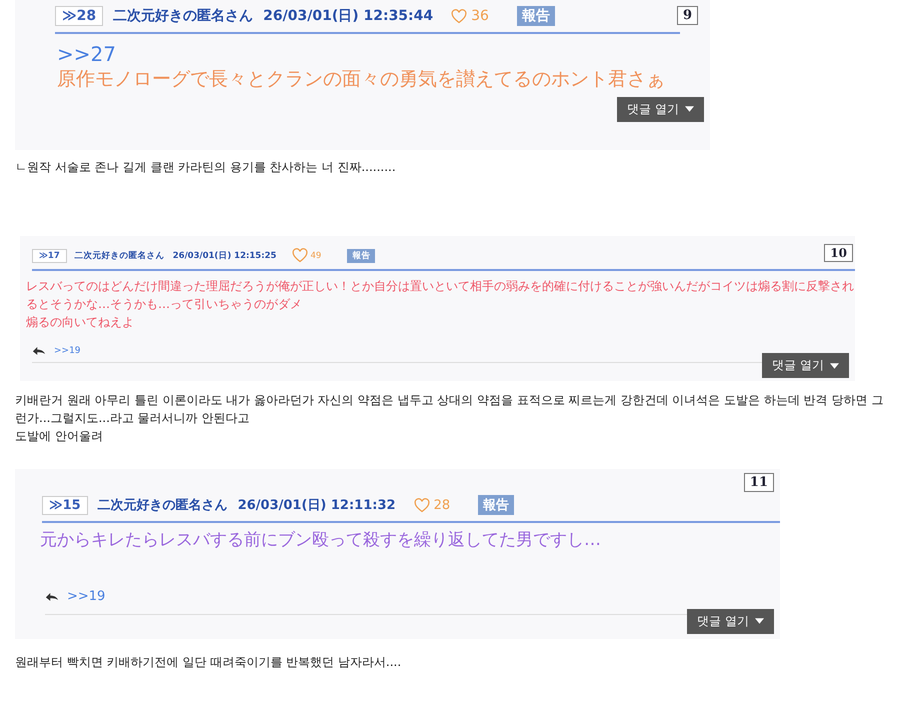  What do you see at coordinates (317, 505) in the screenshot?
I see `post-date: 26/03/01(日) 12:11:32` at bounding box center [317, 505].